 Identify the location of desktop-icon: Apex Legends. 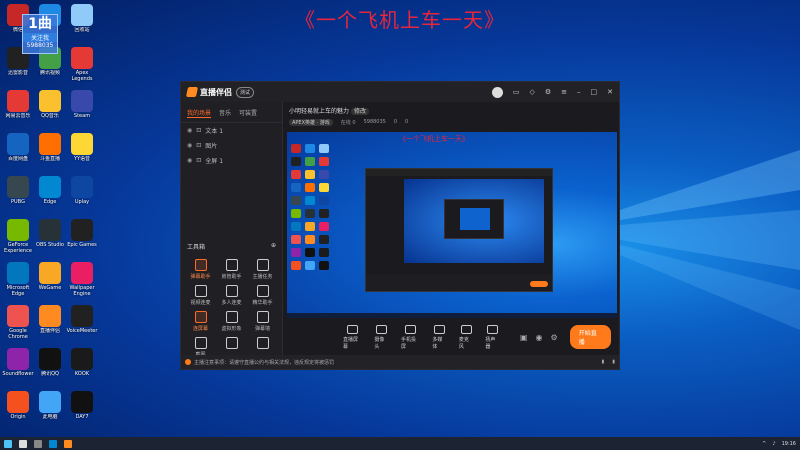
(82, 66).